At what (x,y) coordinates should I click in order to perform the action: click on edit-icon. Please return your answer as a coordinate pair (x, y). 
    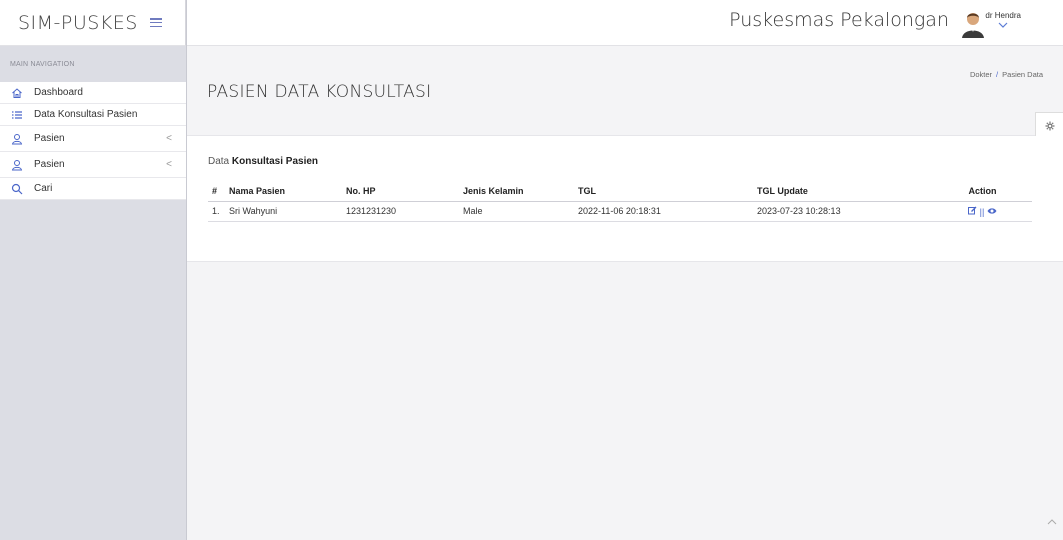
    Looking at the image, I should click on (974, 211).